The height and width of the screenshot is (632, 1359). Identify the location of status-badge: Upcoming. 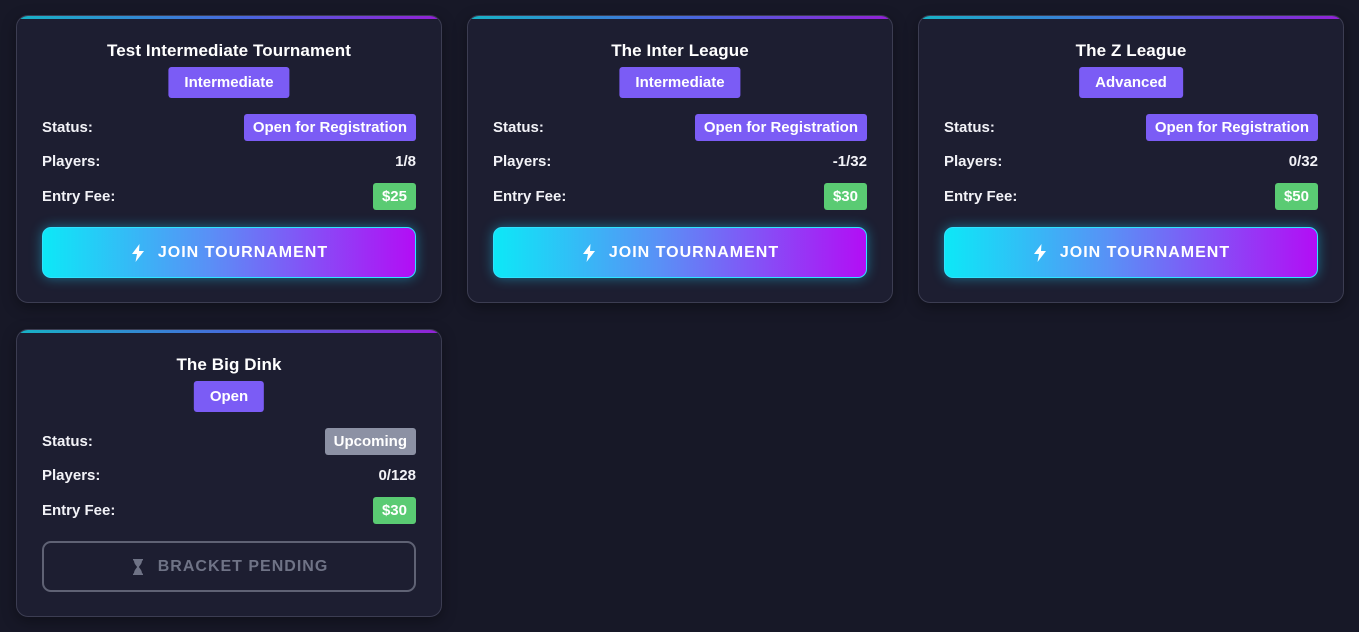
(370, 441).